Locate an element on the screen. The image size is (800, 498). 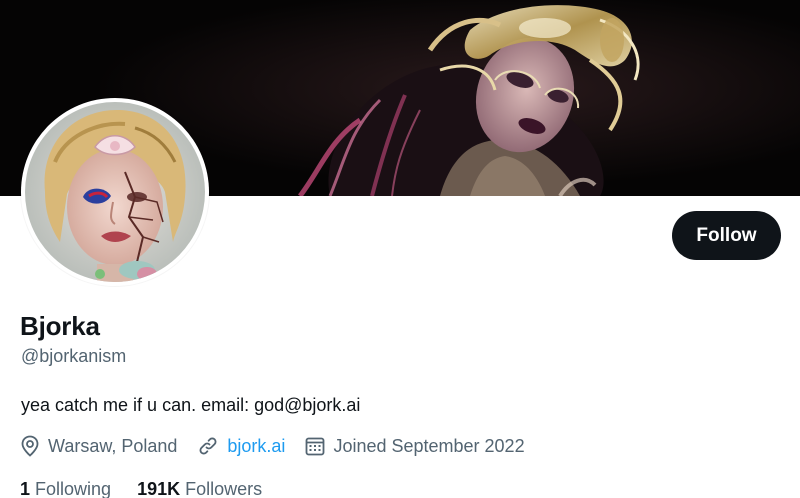
followers-link: 191K Followers is located at coordinates (199, 487).